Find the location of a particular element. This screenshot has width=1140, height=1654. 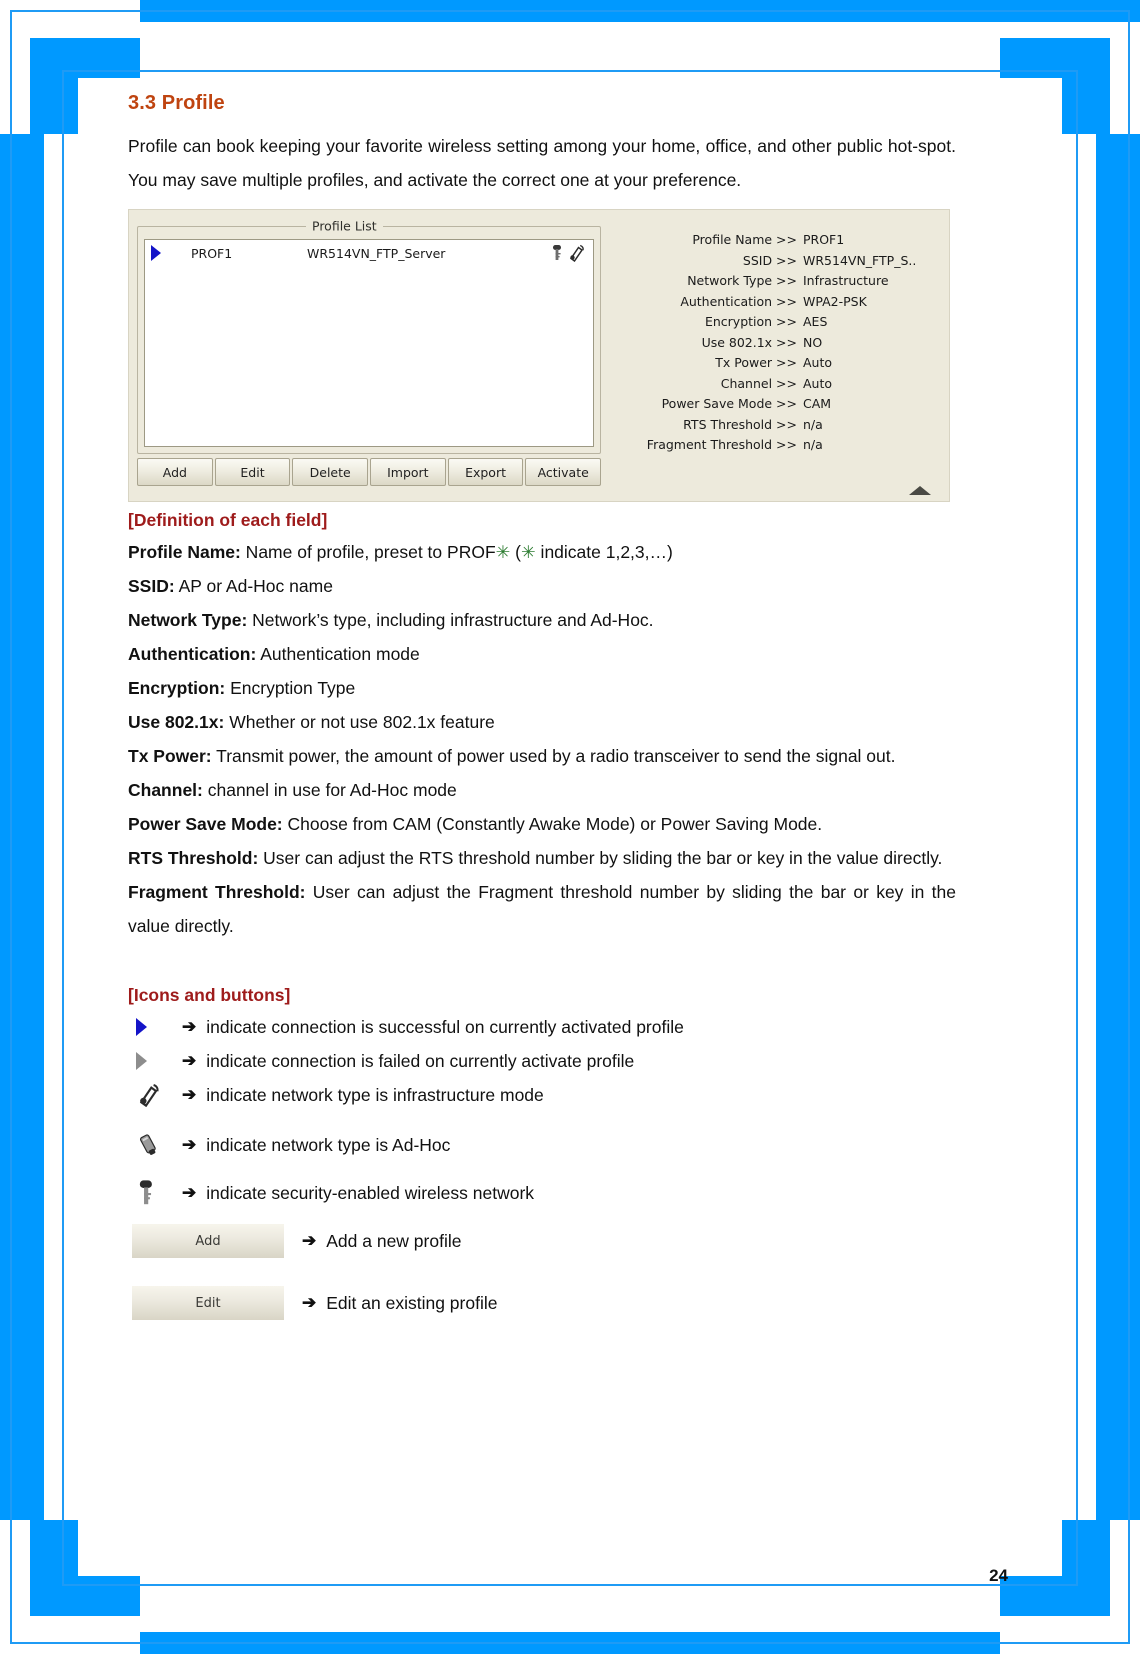

detail-row-use-8021x: Use 802.1x >> NO is located at coordinates (780, 345).